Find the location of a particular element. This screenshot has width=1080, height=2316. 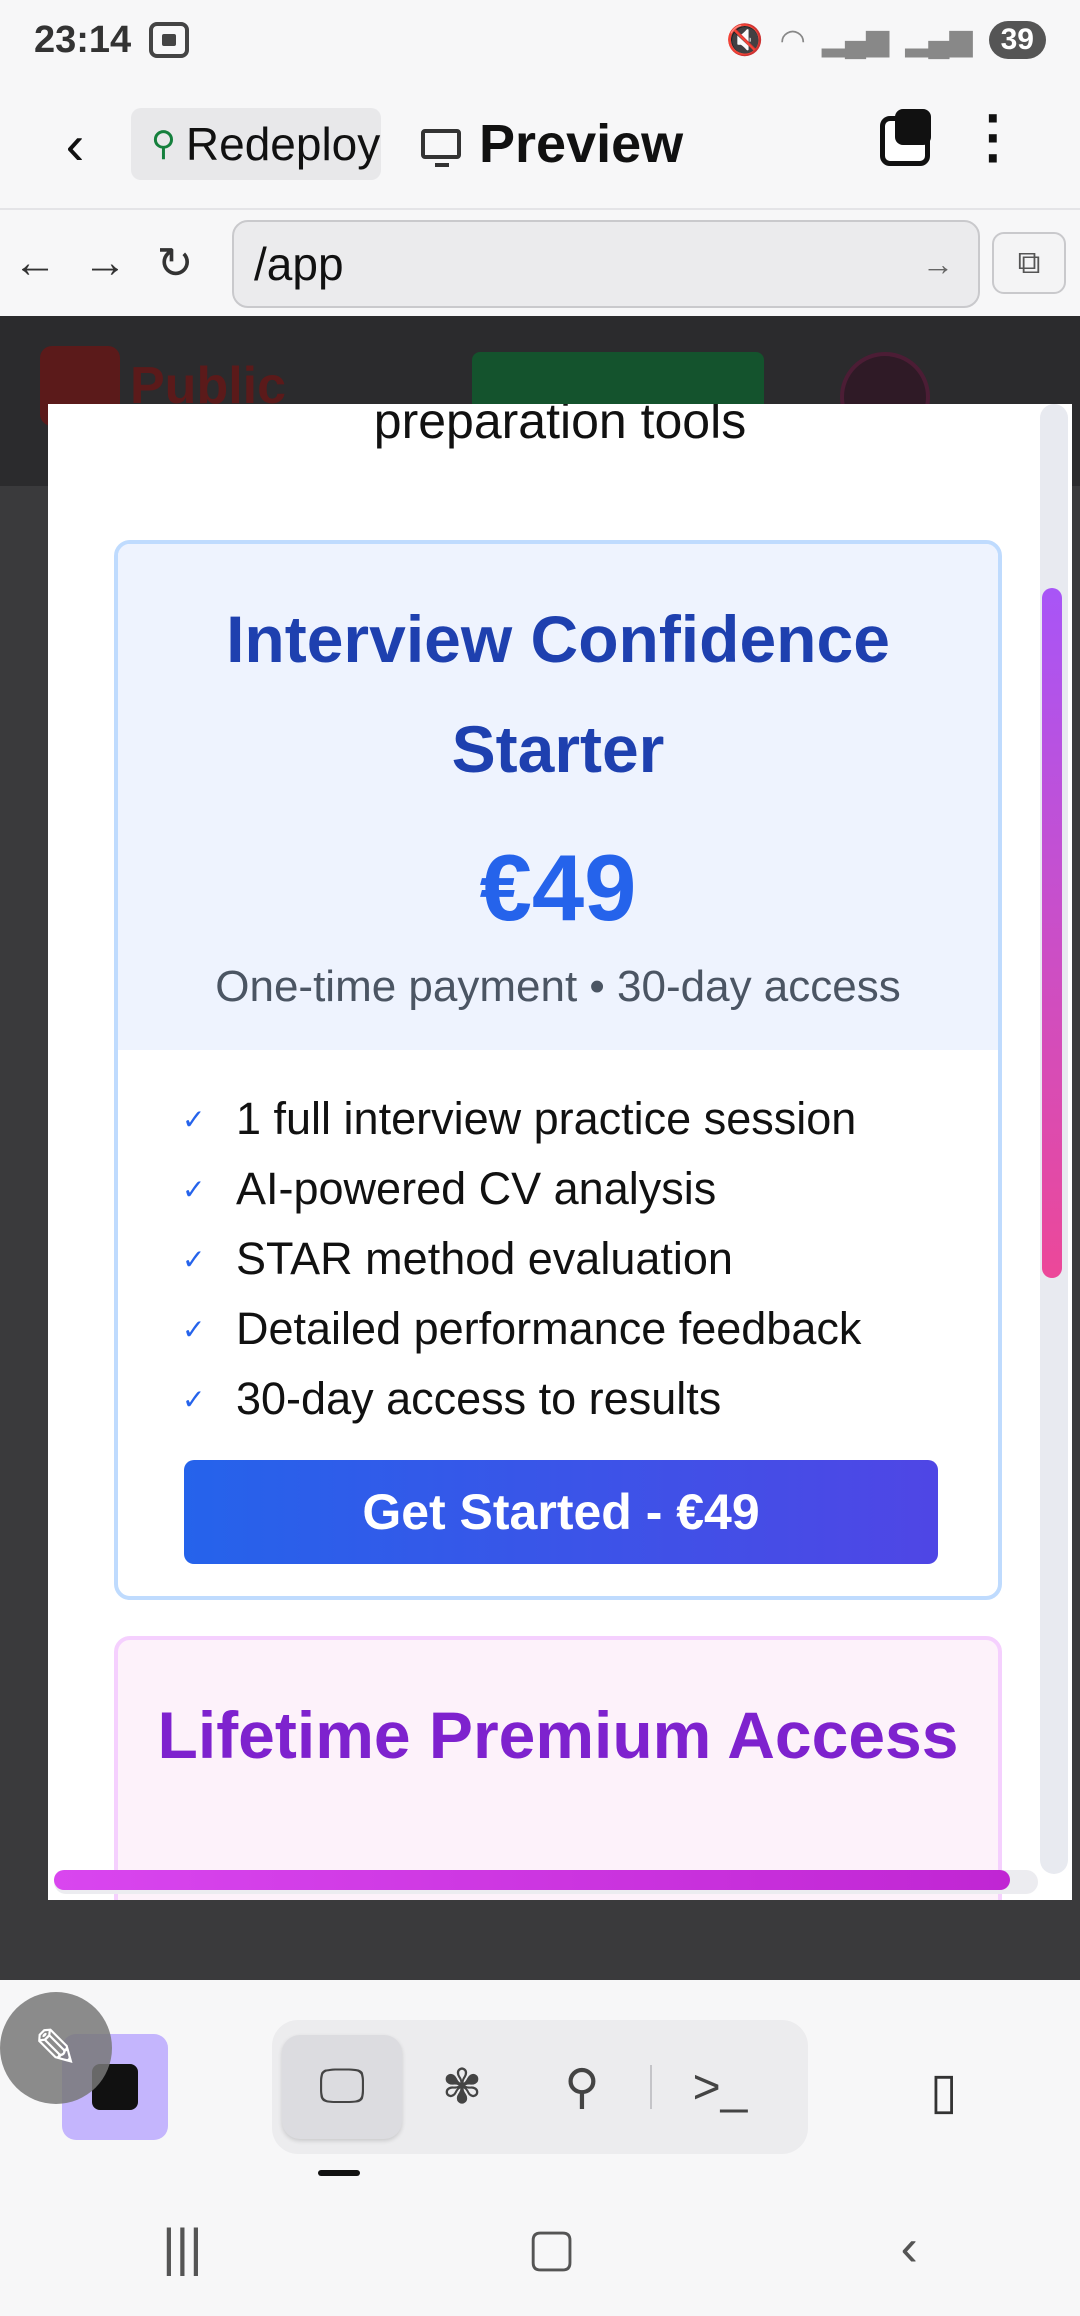

preview-title-text: Preview is located at coordinates (581, 144).